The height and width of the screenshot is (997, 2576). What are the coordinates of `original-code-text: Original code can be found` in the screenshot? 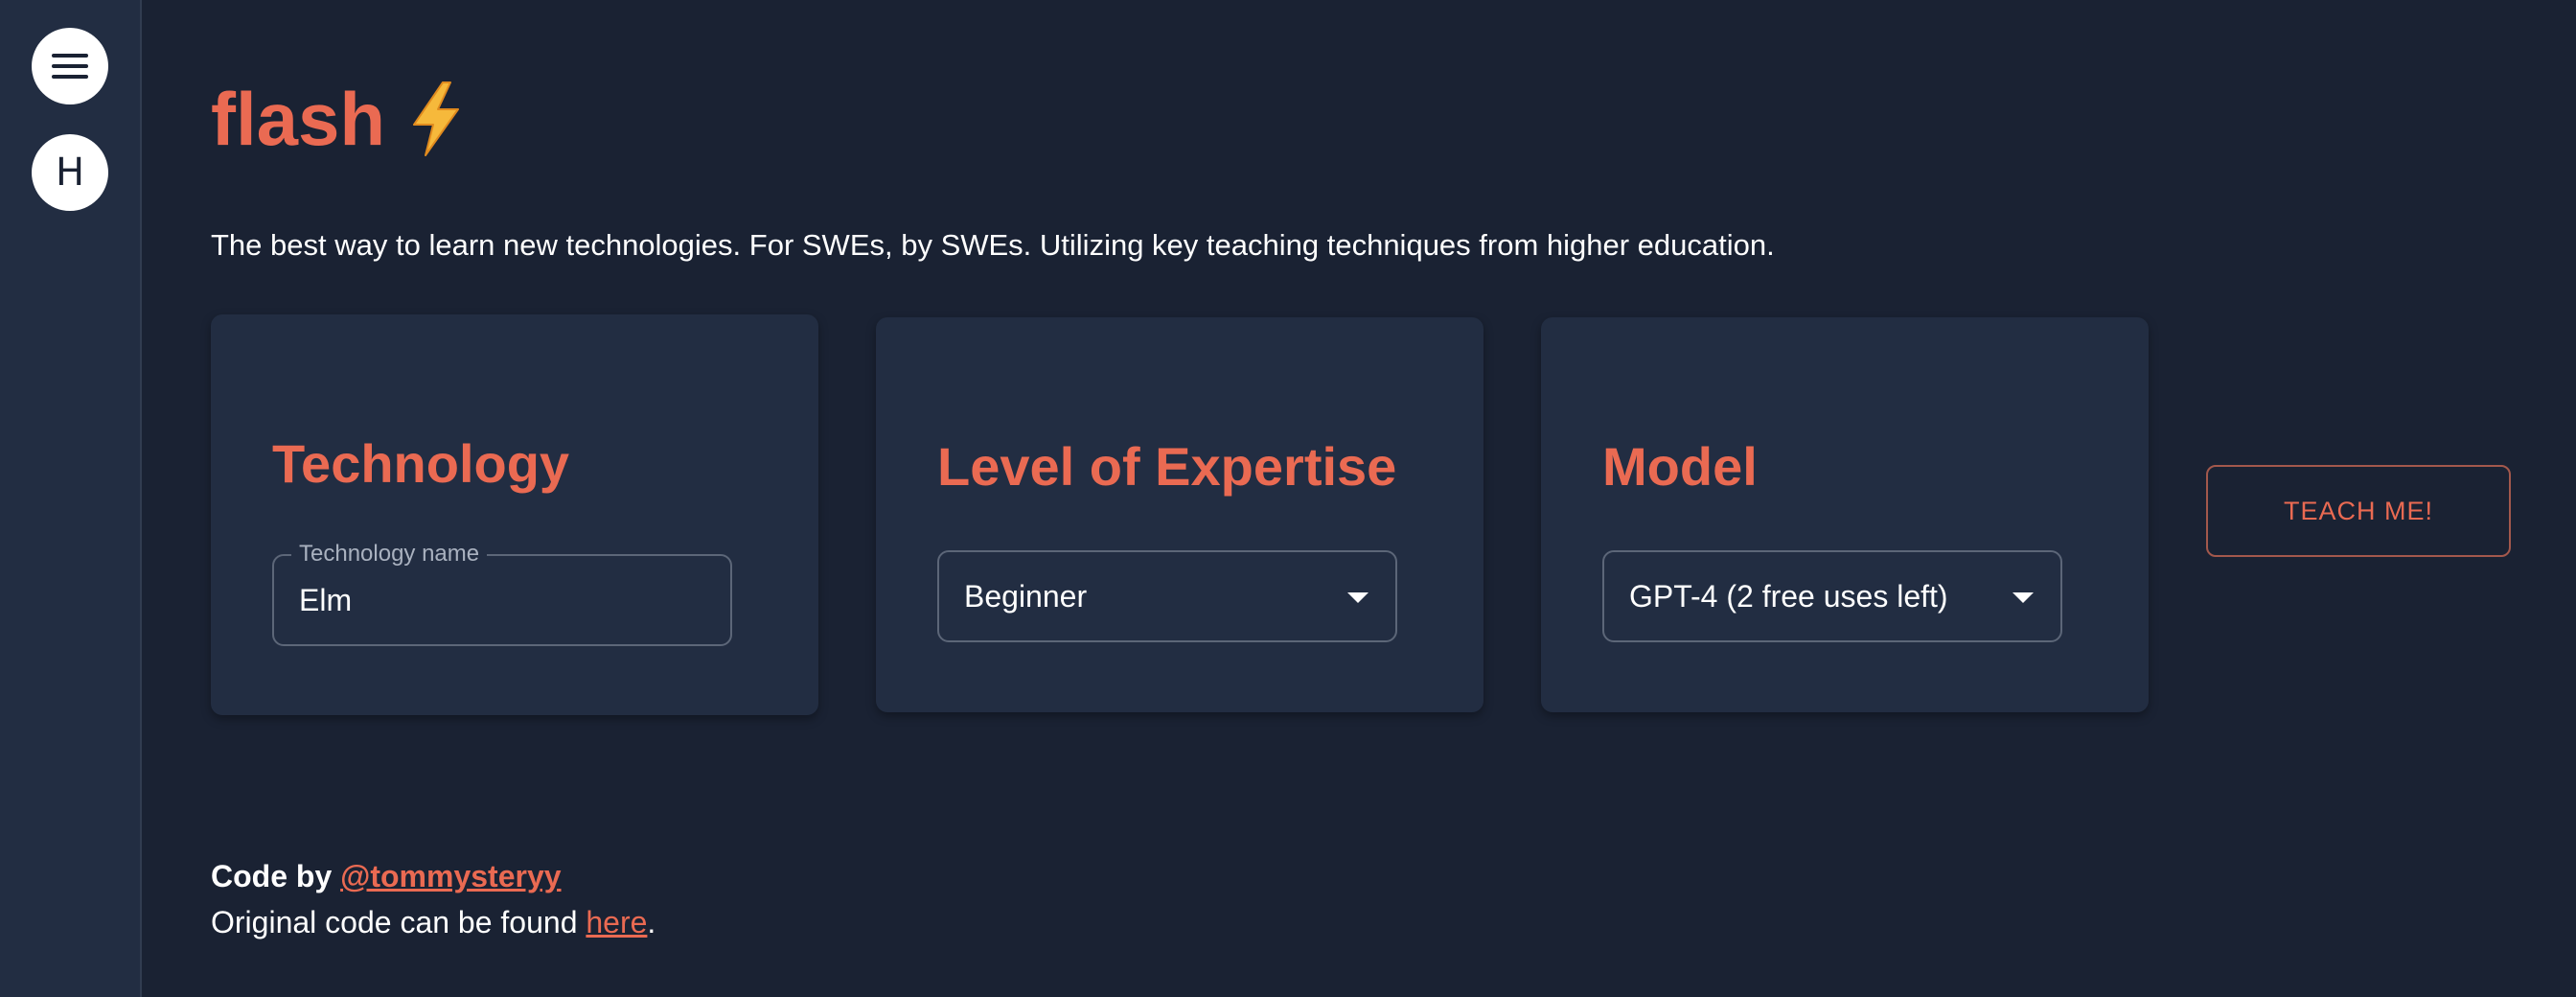 It's located at (398, 922).